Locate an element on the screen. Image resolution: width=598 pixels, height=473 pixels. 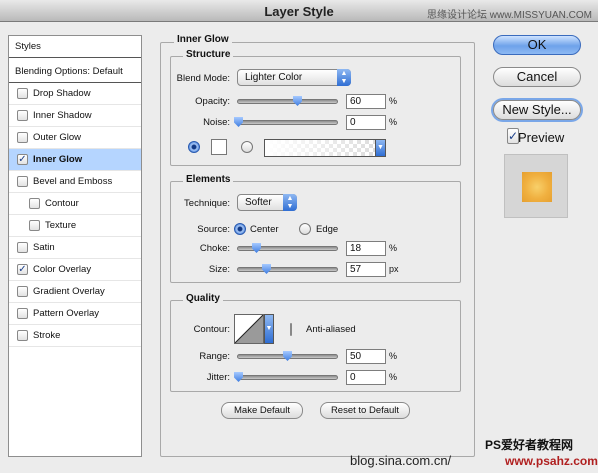
contour-curve-icon is located at coordinates (249, 329).